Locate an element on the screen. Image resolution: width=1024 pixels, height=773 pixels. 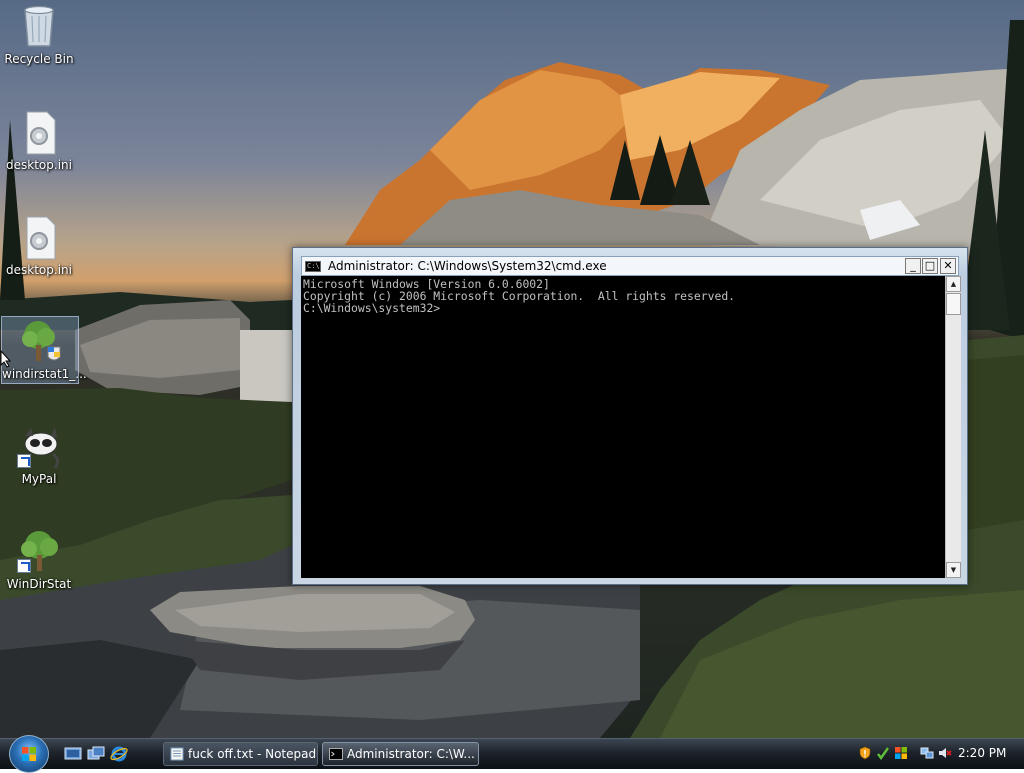
desktop-icon-desktop-ini: desktop.ini is located at coordinates (39, 141).